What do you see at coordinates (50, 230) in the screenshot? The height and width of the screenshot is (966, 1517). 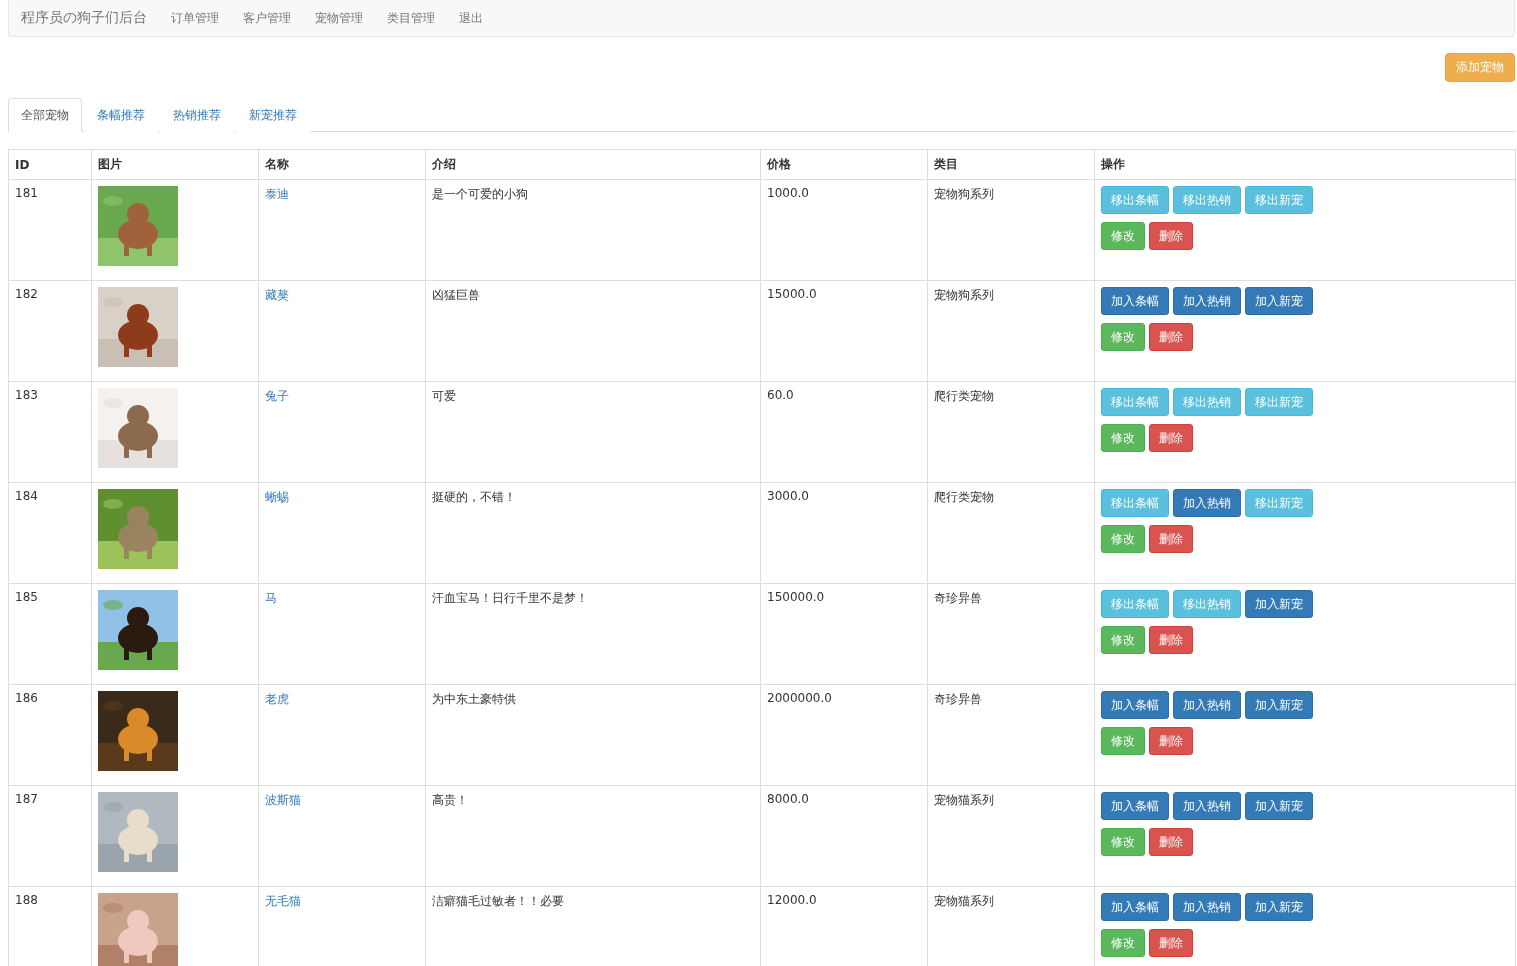 I see `id-cell: 181` at bounding box center [50, 230].